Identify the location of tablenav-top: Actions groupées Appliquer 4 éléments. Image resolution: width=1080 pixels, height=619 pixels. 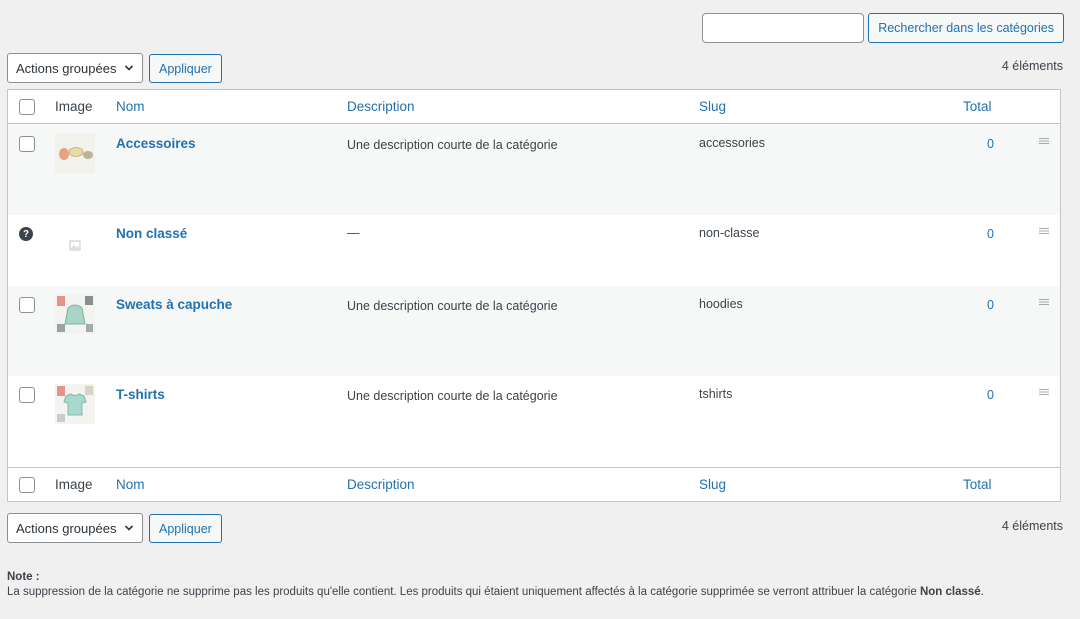
(535, 69).